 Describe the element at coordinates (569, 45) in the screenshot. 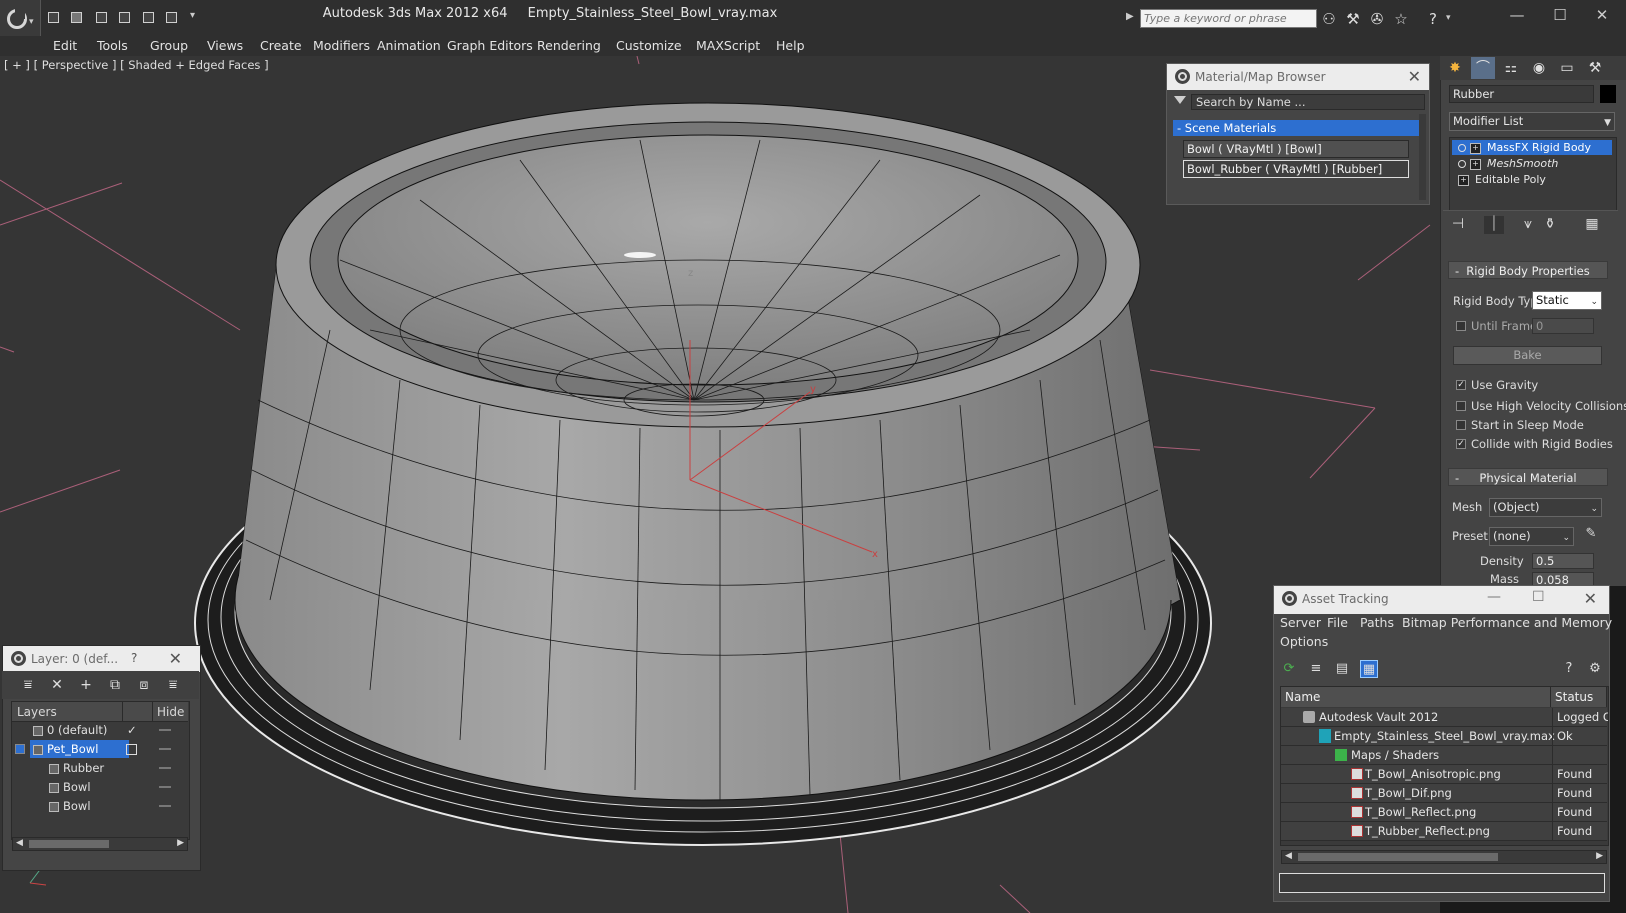

I see `menu-rendering: Rendering` at that location.